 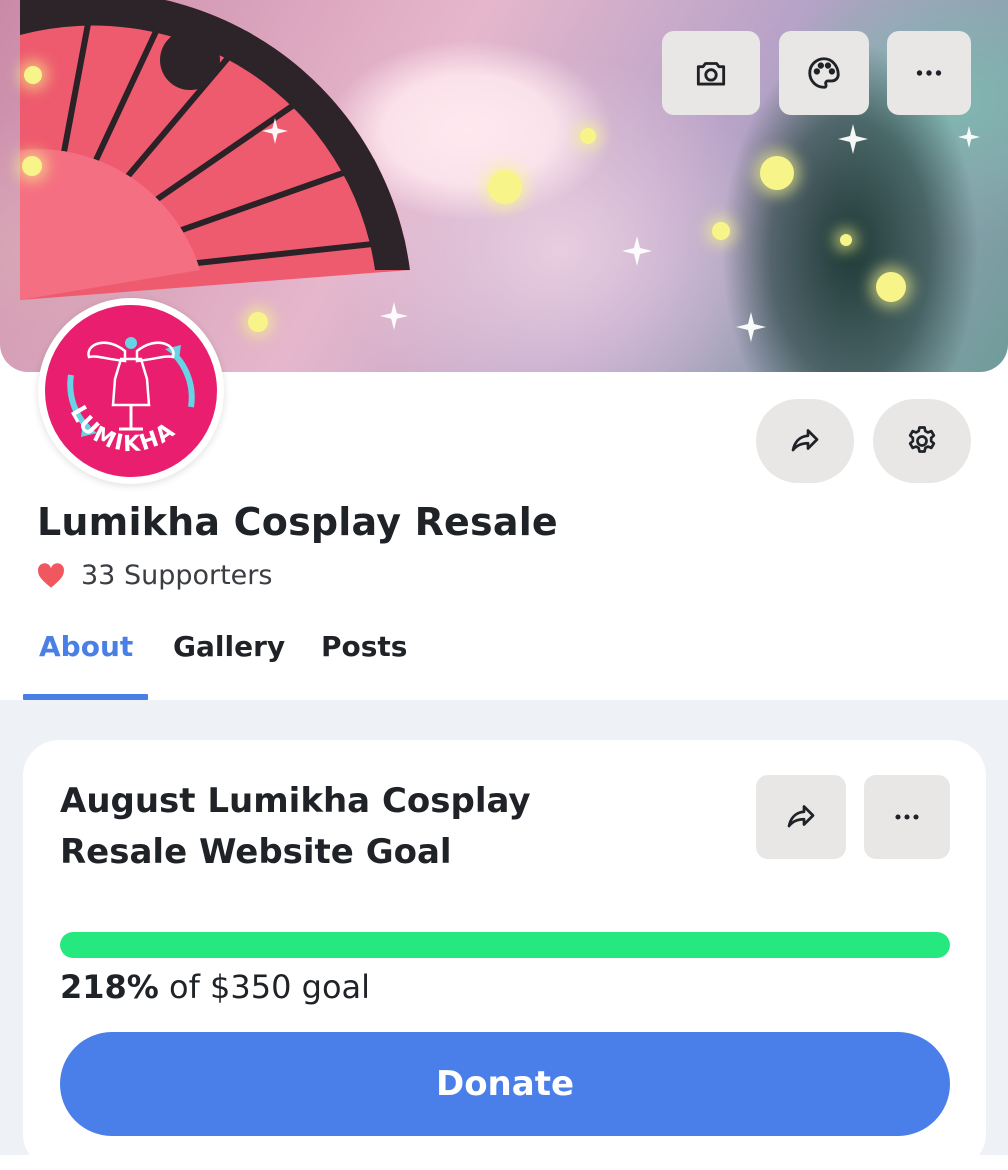 What do you see at coordinates (297, 522) in the screenshot?
I see `profile-name: Lumikha Cosplay Resale` at bounding box center [297, 522].